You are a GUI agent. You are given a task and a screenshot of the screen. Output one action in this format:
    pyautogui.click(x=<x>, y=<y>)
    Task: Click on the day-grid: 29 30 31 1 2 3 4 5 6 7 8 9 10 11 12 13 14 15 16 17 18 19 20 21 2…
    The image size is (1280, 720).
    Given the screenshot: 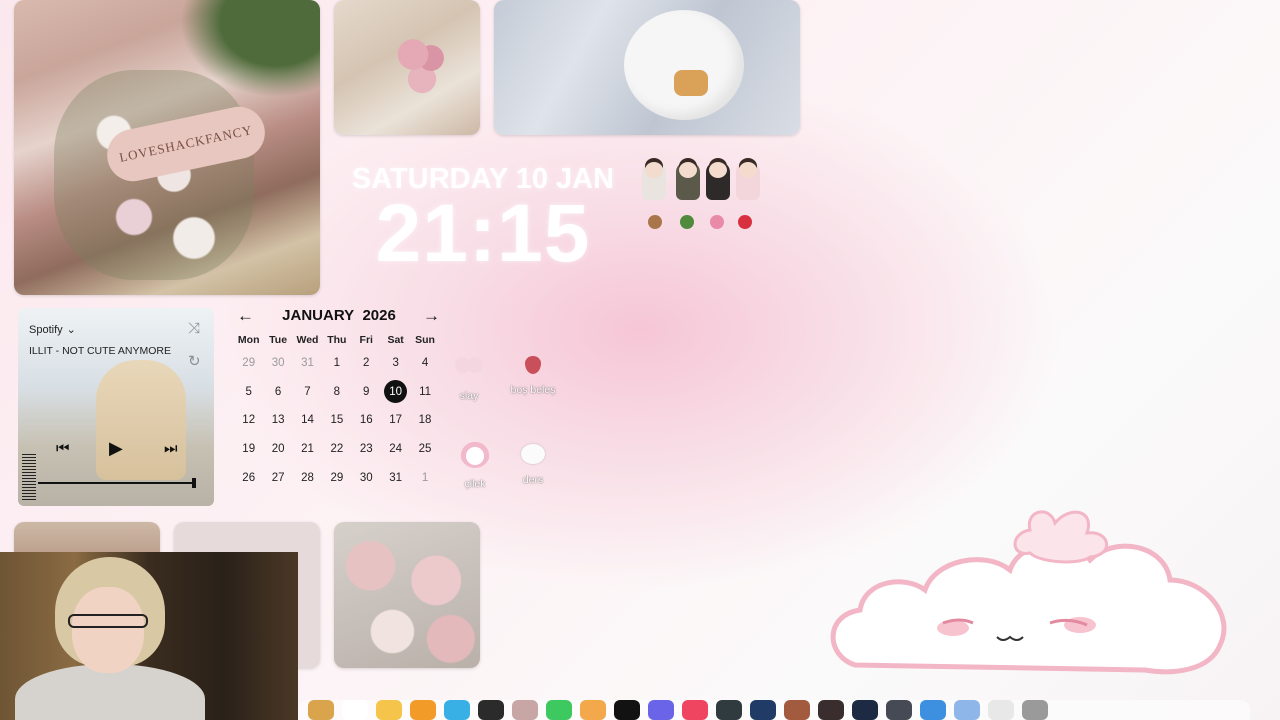 What is the action you would take?
    pyautogui.click(x=339, y=420)
    